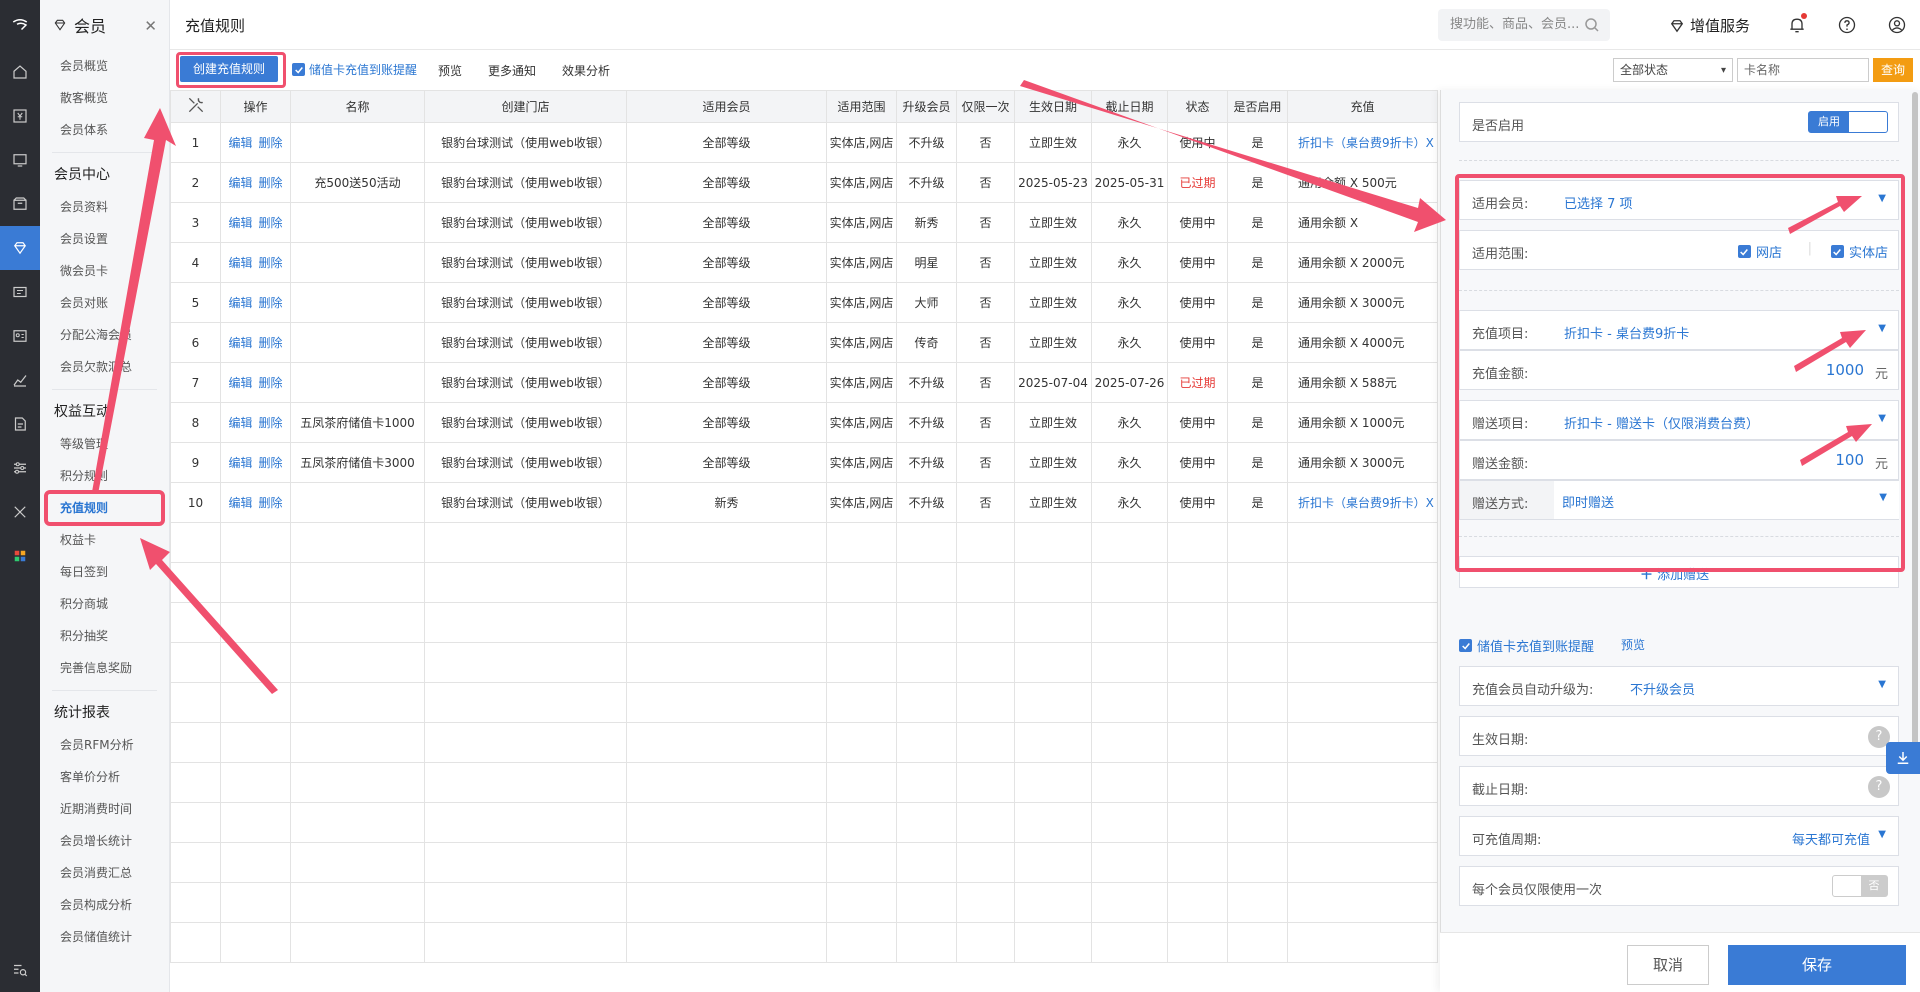  Describe the element at coordinates (1797, 24) in the screenshot. I see `bell-icon` at that location.